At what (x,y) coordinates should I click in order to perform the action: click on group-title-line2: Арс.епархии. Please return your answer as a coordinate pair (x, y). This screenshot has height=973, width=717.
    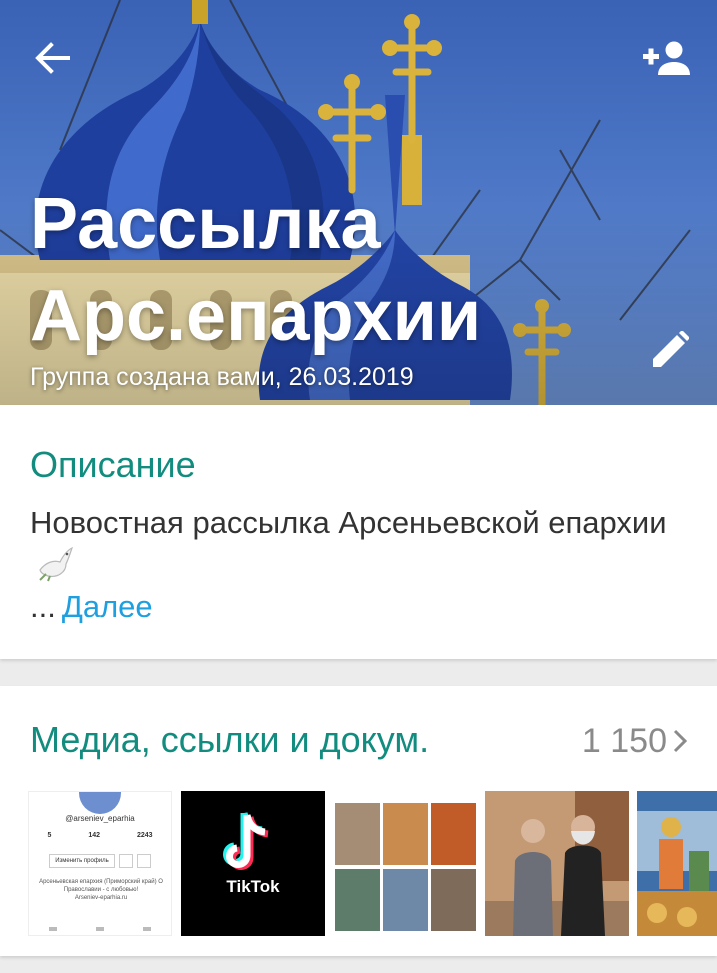
    Looking at the image, I should click on (256, 316).